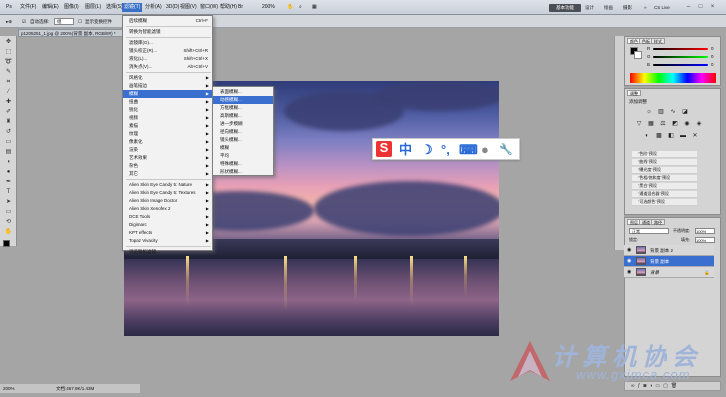 Image resolution: width=726 pixels, height=397 pixels. What do you see at coordinates (167, 21) in the screenshot?
I see `filter-menu-item: 后续模糊 Ctrl+F` at bounding box center [167, 21].